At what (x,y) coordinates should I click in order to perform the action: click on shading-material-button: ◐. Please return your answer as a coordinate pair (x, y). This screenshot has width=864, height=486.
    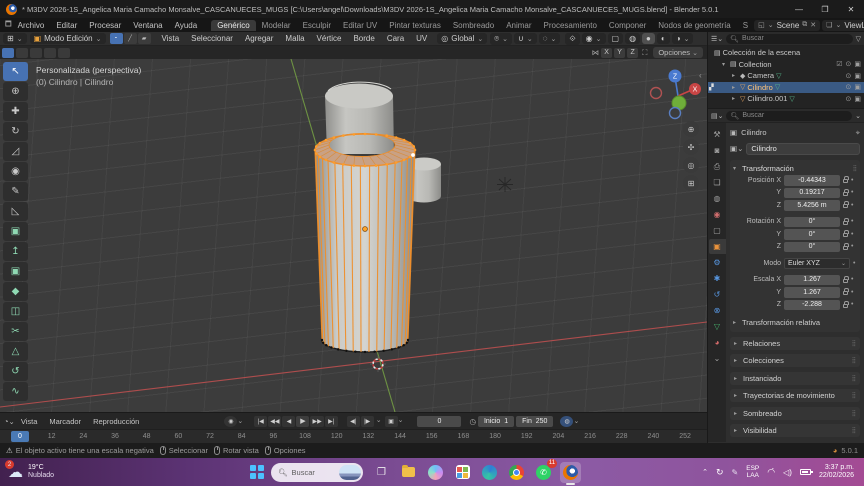
    Looking at the image, I should click on (663, 38).